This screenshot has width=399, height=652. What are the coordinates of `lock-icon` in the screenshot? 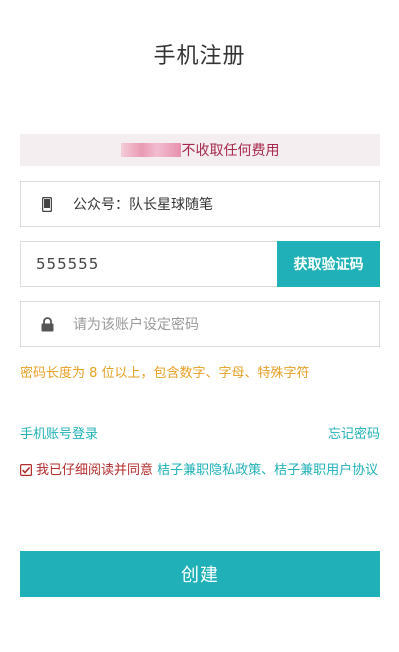 It's located at (47, 324).